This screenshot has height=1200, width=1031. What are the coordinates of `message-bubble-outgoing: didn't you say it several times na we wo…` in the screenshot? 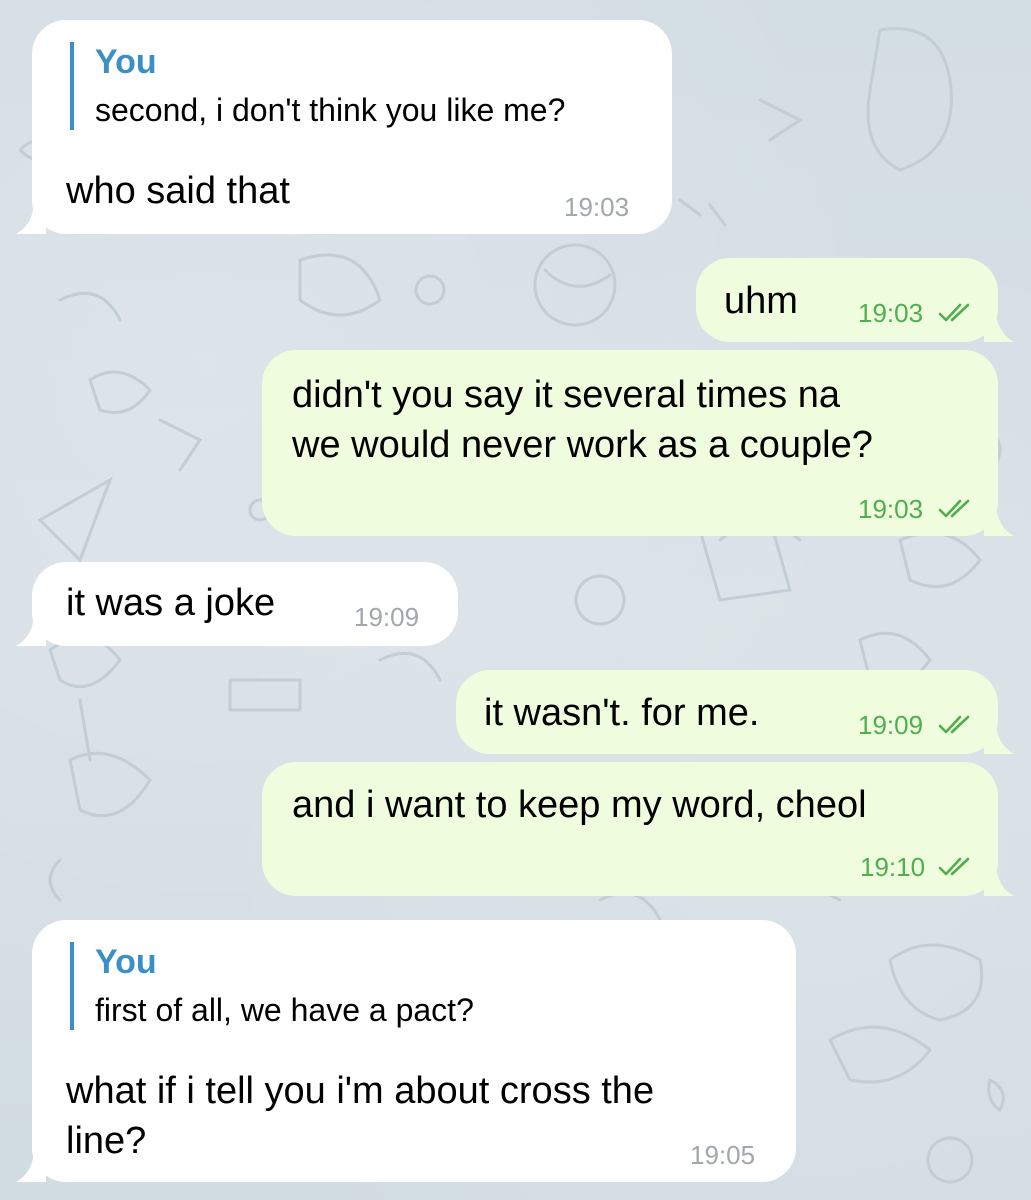 It's located at (638, 443).